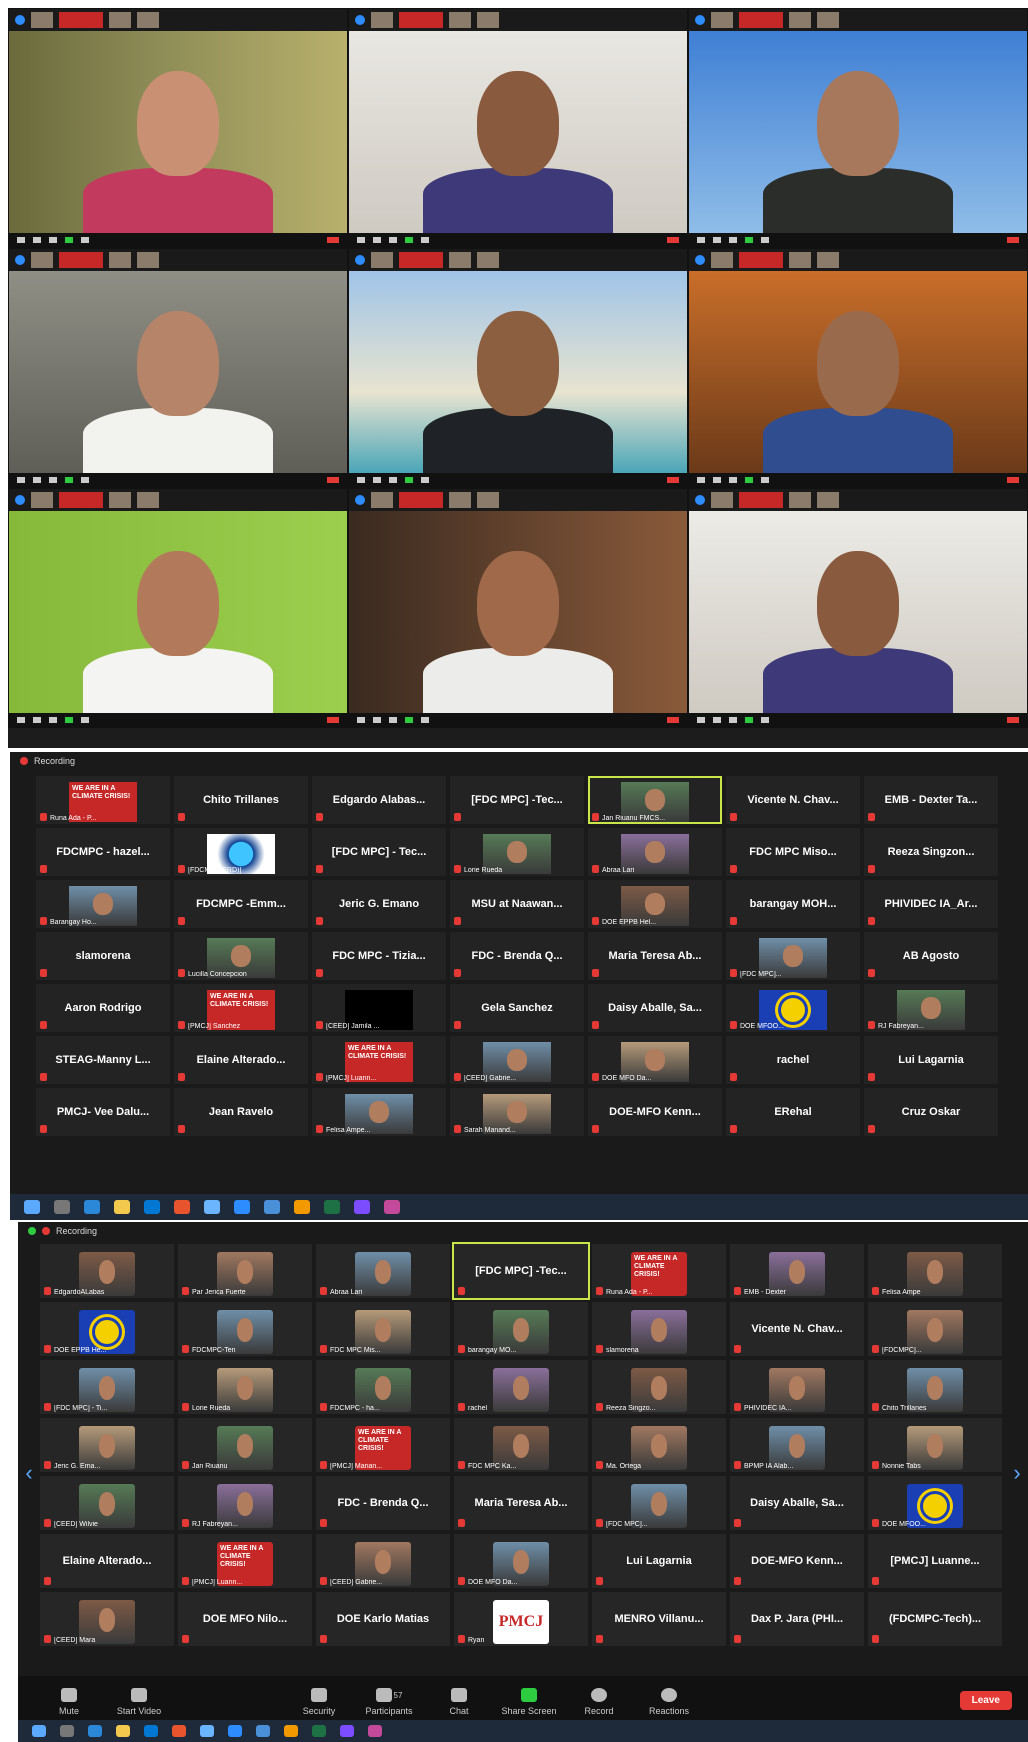  Describe the element at coordinates (1017, 1473) in the screenshot. I see `next-page-arrow-icon: ›` at that location.